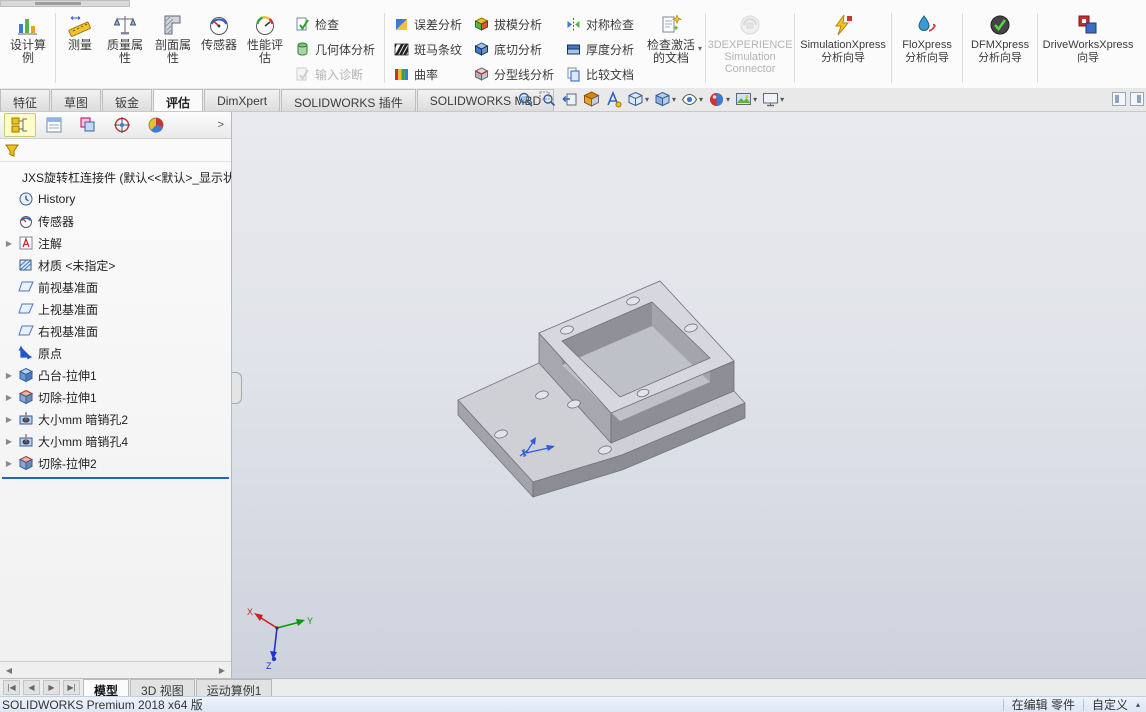 This screenshot has width=1146, height=712. I want to click on parting-line-analysis-button: 分型线分析, so click(514, 74).